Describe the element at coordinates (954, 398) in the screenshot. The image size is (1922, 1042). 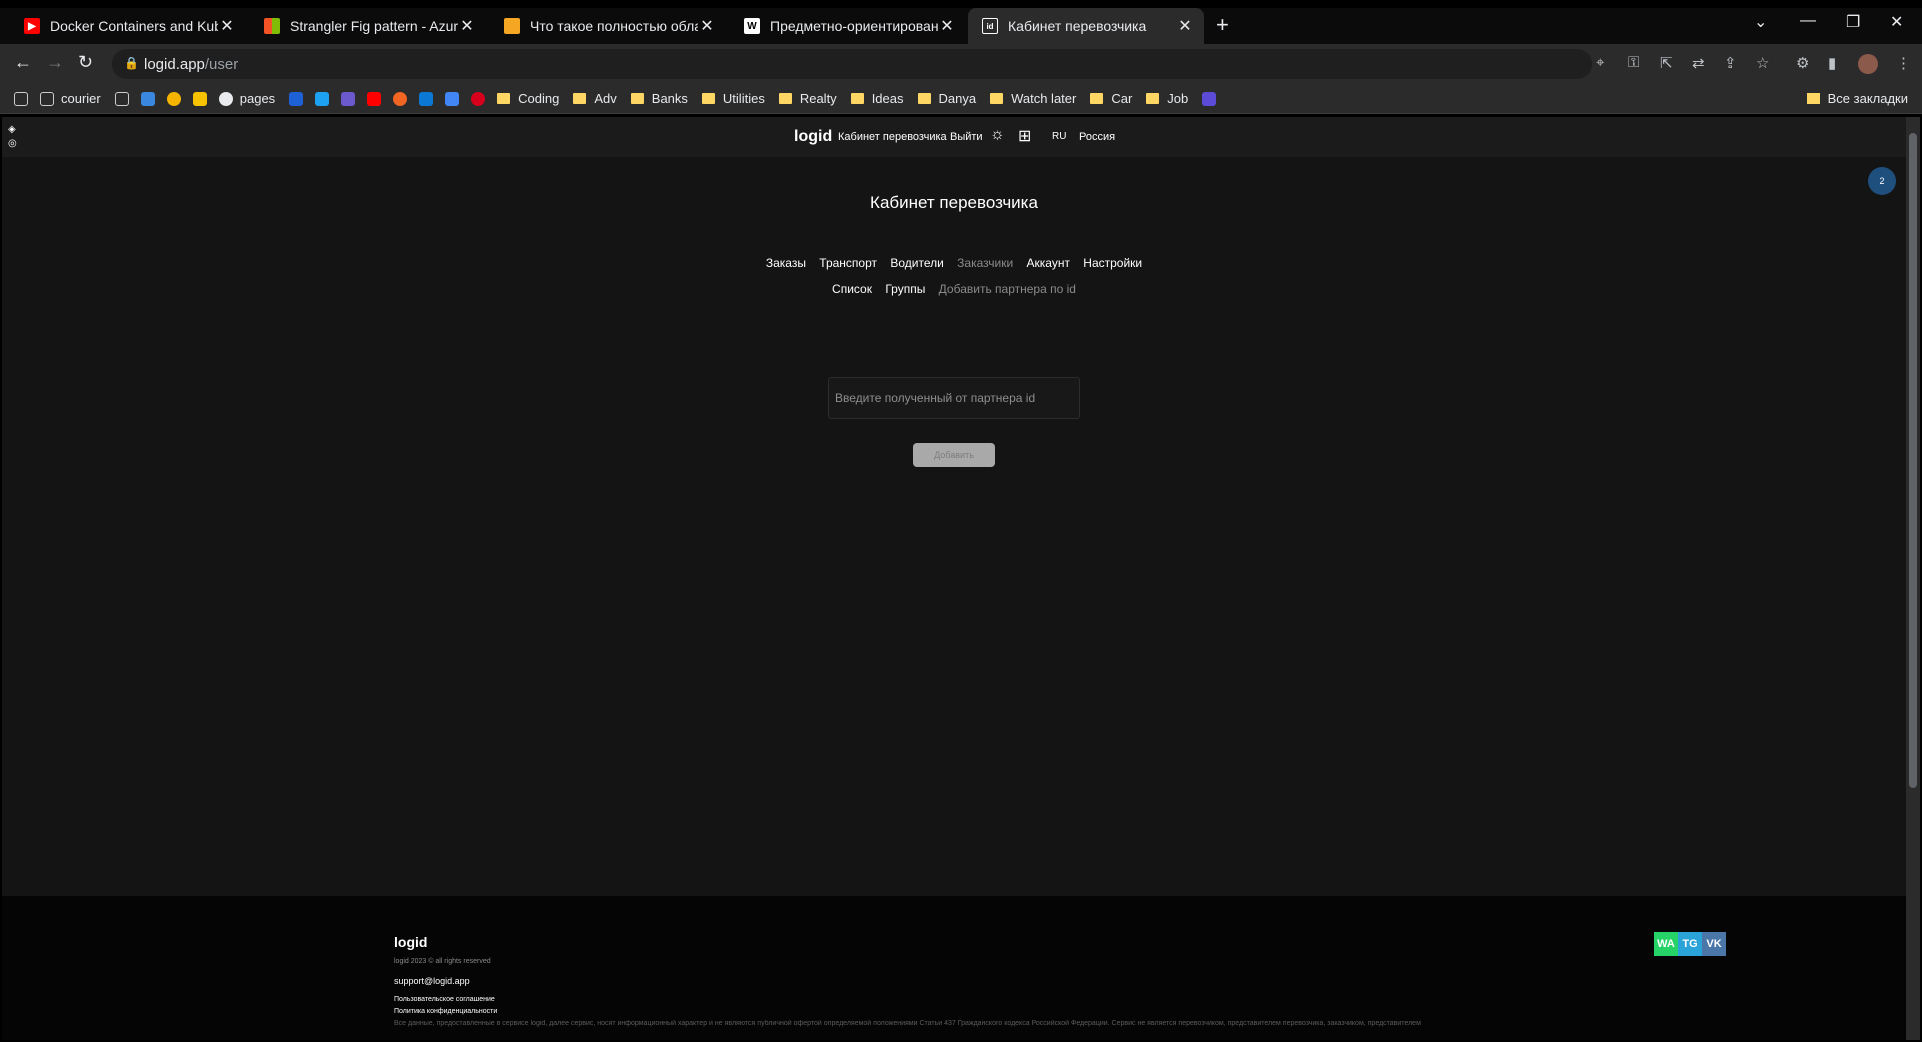
I see `partner-id-input` at that location.